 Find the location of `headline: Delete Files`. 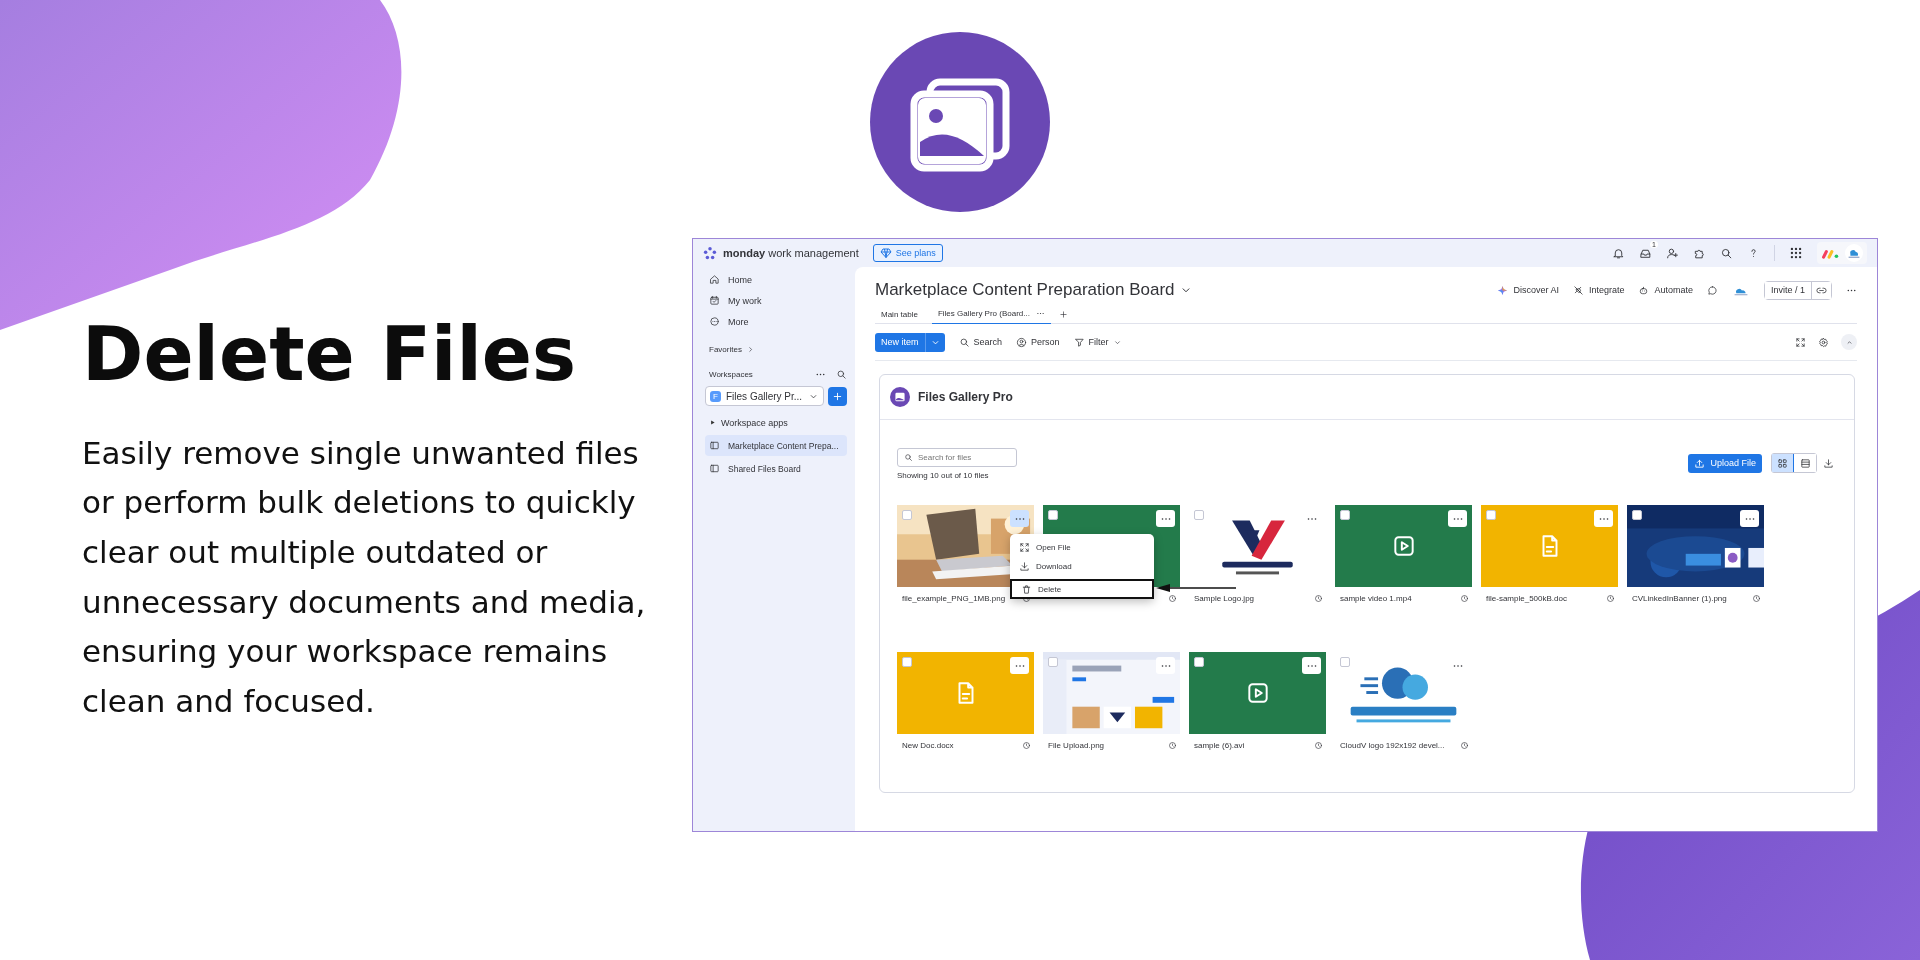

headline: Delete Files is located at coordinates (329, 354).